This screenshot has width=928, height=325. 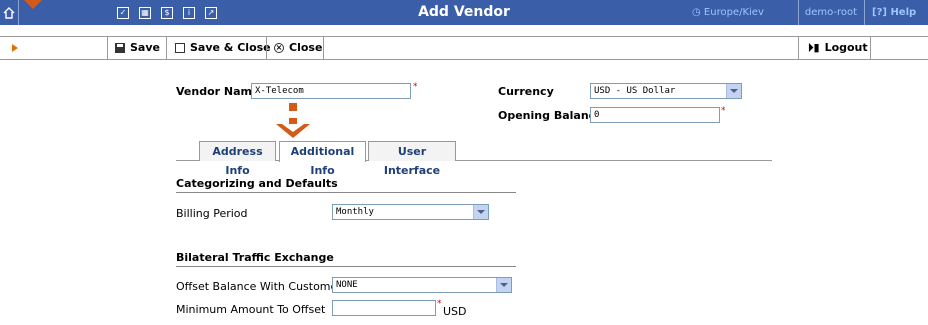 I want to click on opening-balance-label: Opening Balance, so click(x=550, y=115).